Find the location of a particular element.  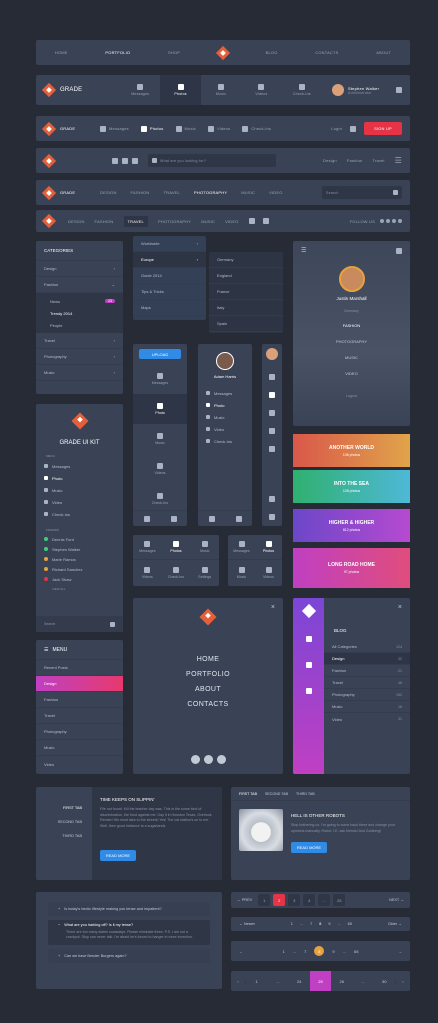

tab-music: Music is located at coordinates (221, 90).